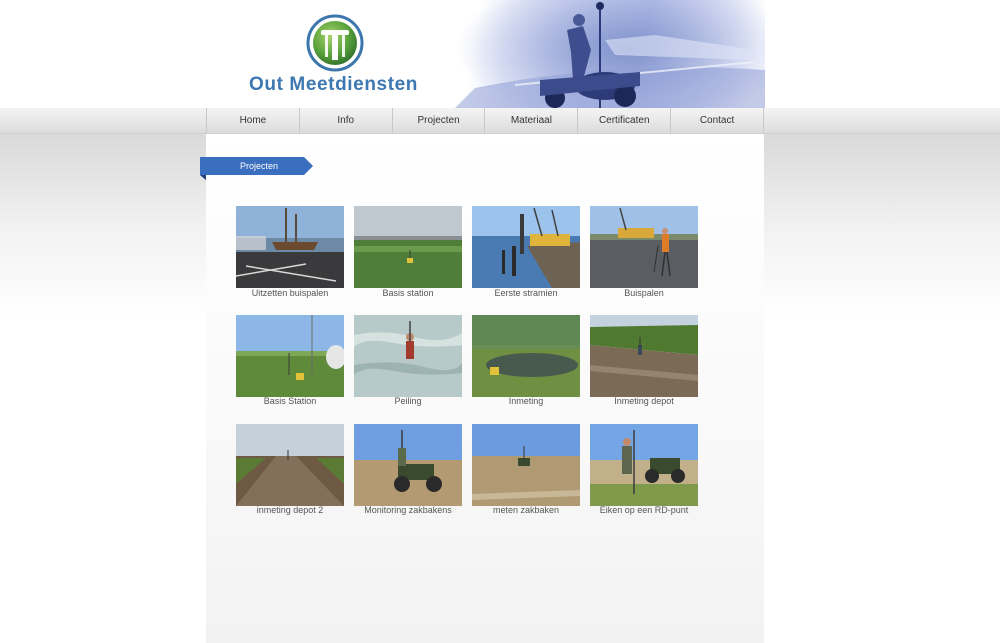 Image resolution: width=1000 pixels, height=643 pixels. I want to click on project-thumb-meten-zakbaken, so click(526, 465).